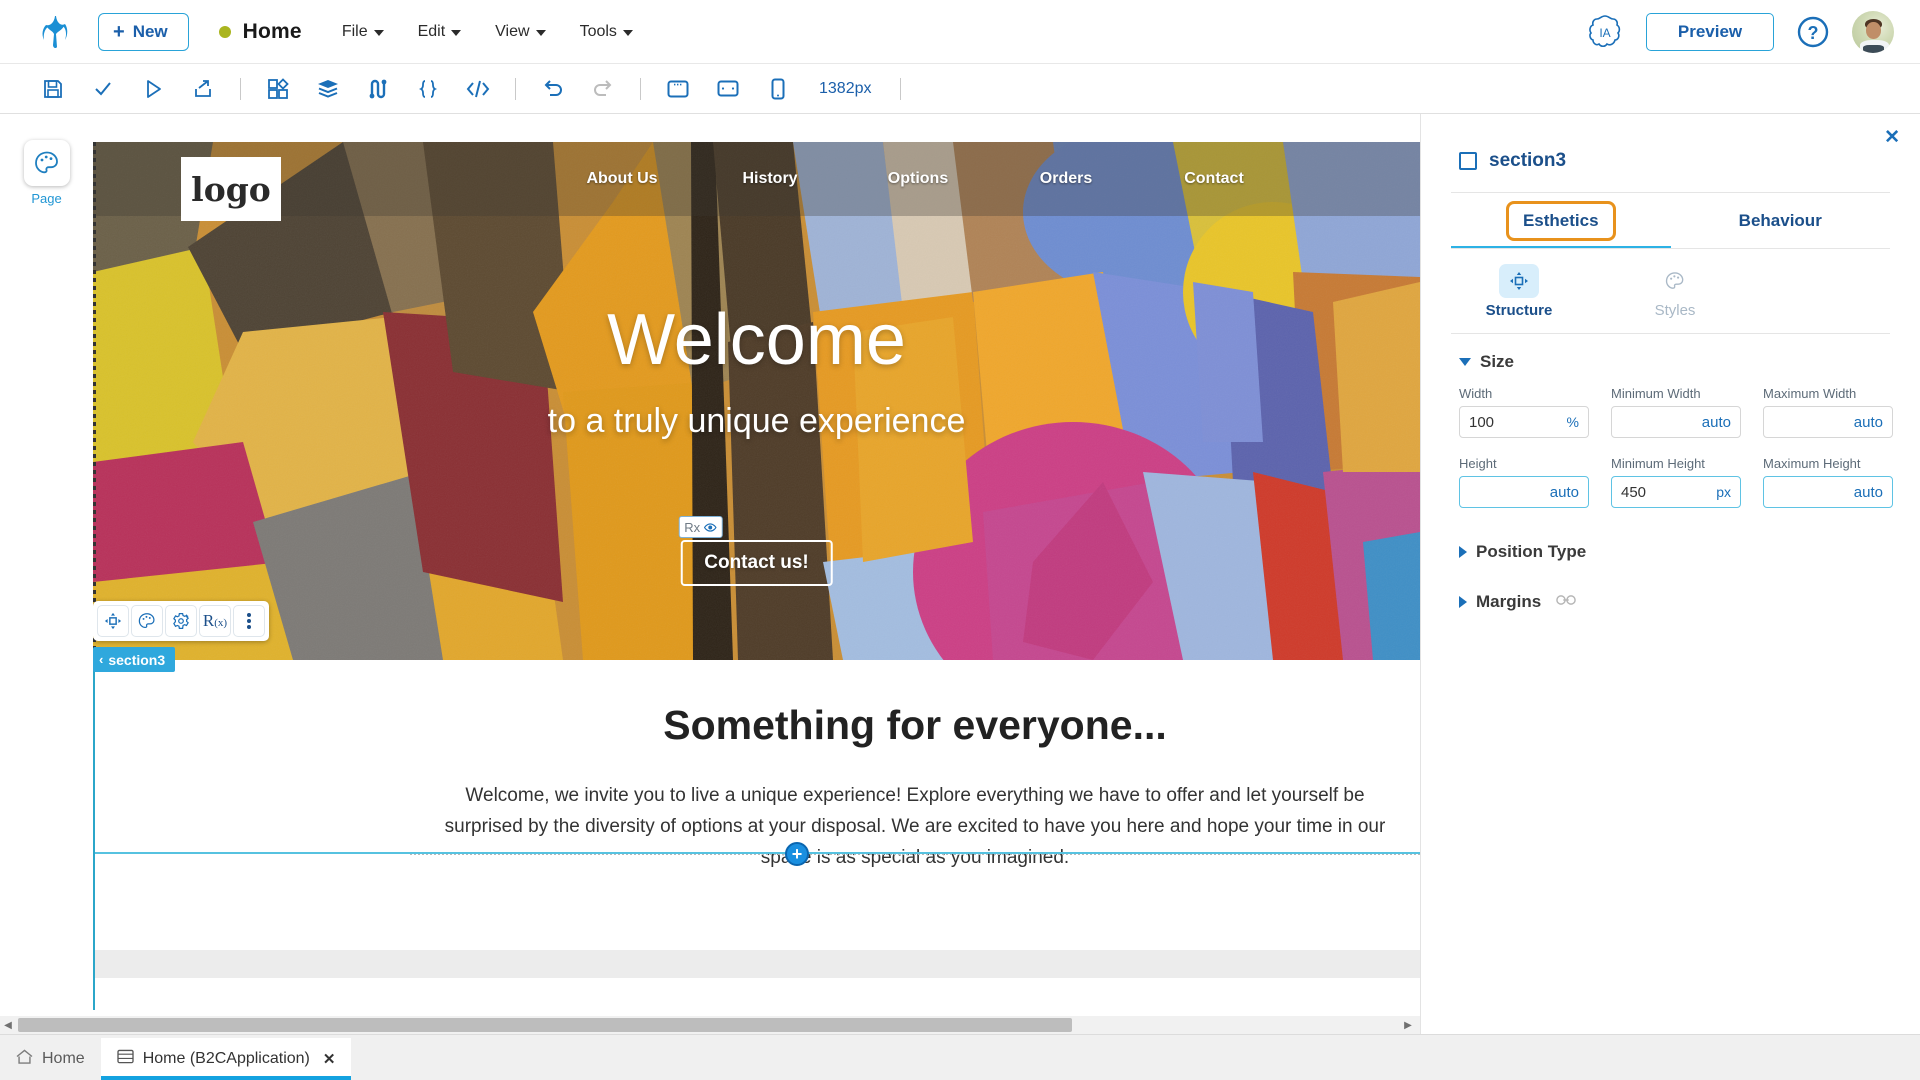  Describe the element at coordinates (224, 31) in the screenshot. I see `status-dot` at that location.